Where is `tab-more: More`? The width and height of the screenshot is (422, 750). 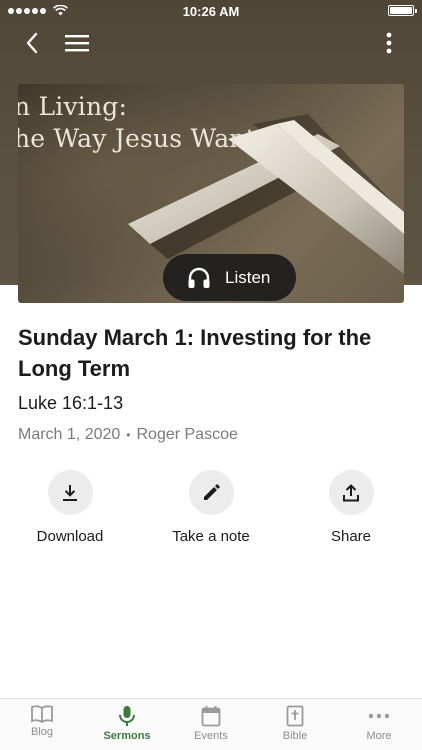
tab-more: More is located at coordinates (379, 723).